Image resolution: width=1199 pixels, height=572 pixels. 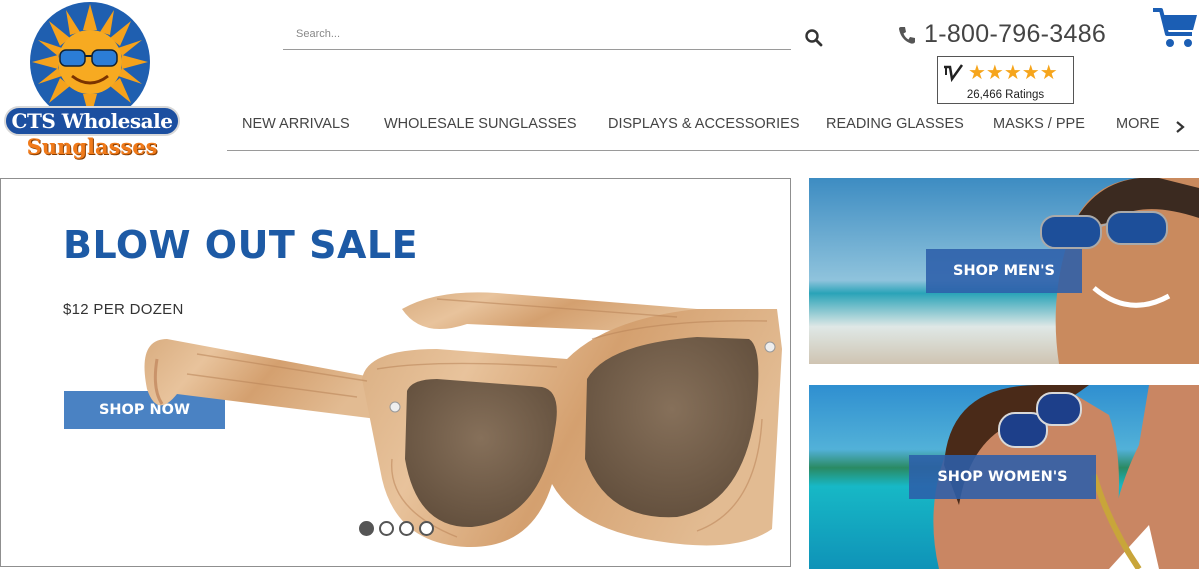 I want to click on cart-icon, so click(x=1175, y=27).